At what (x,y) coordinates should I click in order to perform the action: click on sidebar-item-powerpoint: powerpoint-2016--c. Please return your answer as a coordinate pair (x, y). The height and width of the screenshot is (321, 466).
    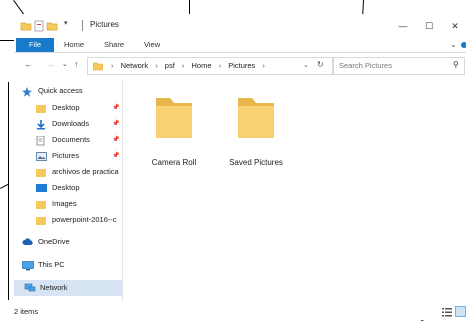
    Looking at the image, I should click on (79, 220).